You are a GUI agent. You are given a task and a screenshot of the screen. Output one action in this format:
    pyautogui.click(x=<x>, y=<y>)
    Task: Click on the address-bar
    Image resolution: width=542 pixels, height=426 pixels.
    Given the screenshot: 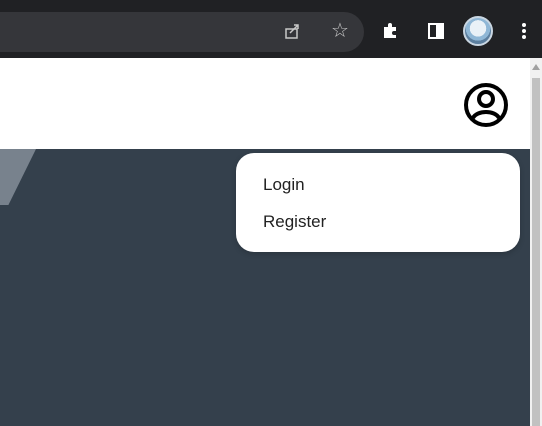 What is the action you would take?
    pyautogui.click(x=182, y=32)
    